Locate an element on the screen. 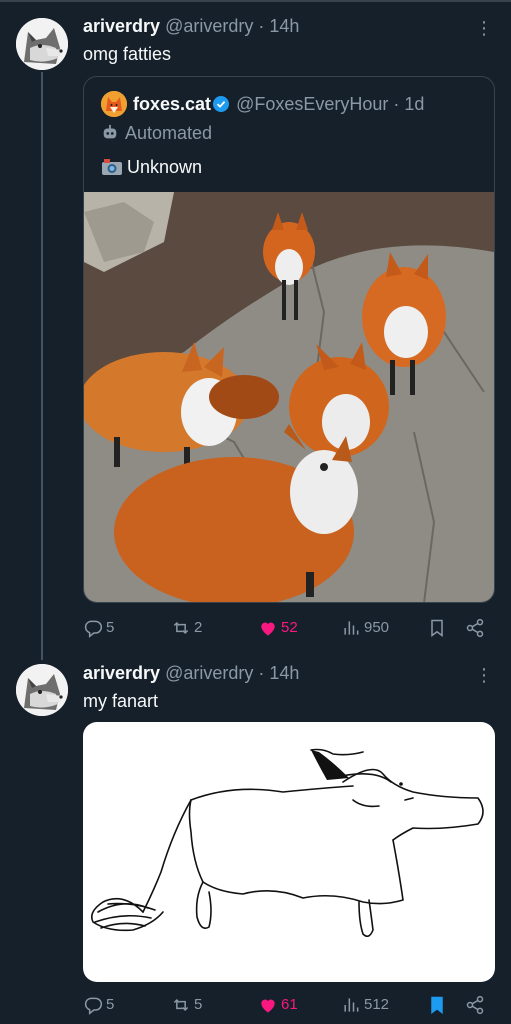  verified-badge-icon is located at coordinates (221, 103).